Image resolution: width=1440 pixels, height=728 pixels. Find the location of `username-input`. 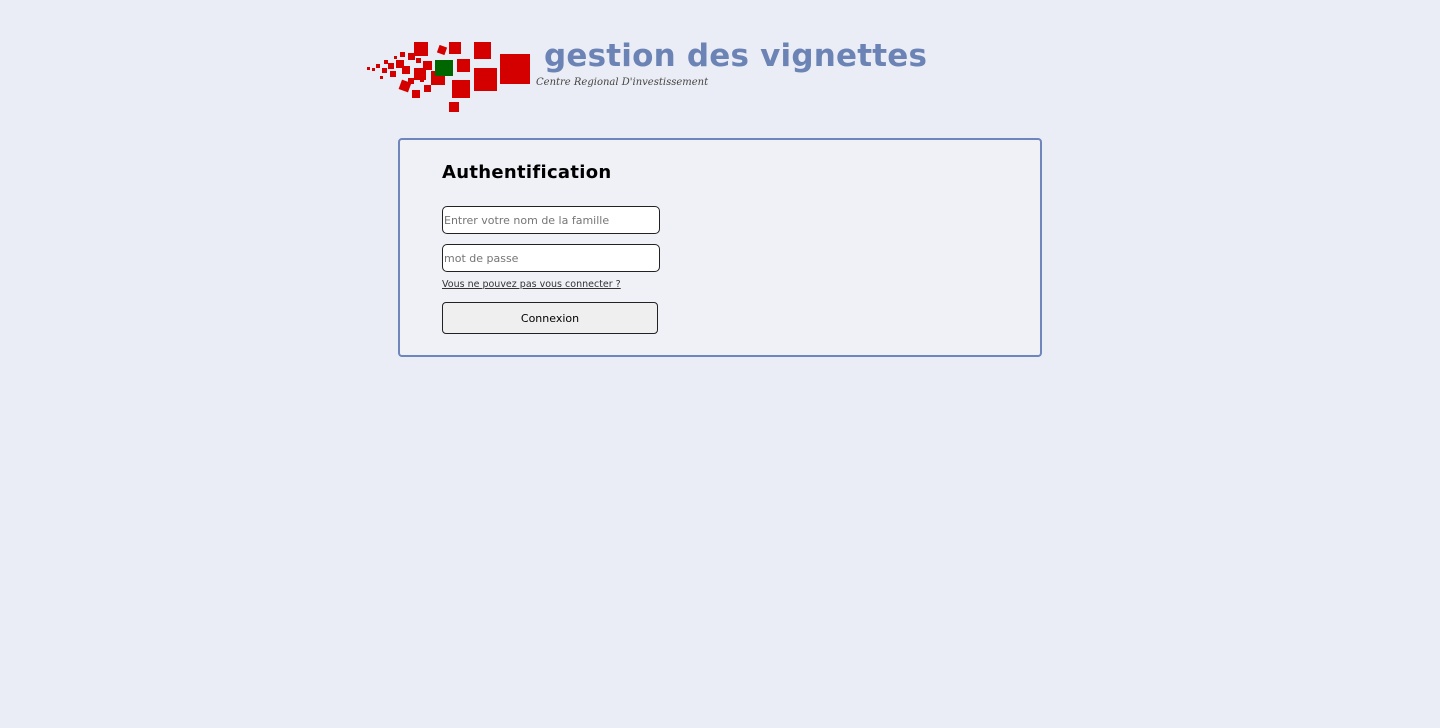

username-input is located at coordinates (551, 220).